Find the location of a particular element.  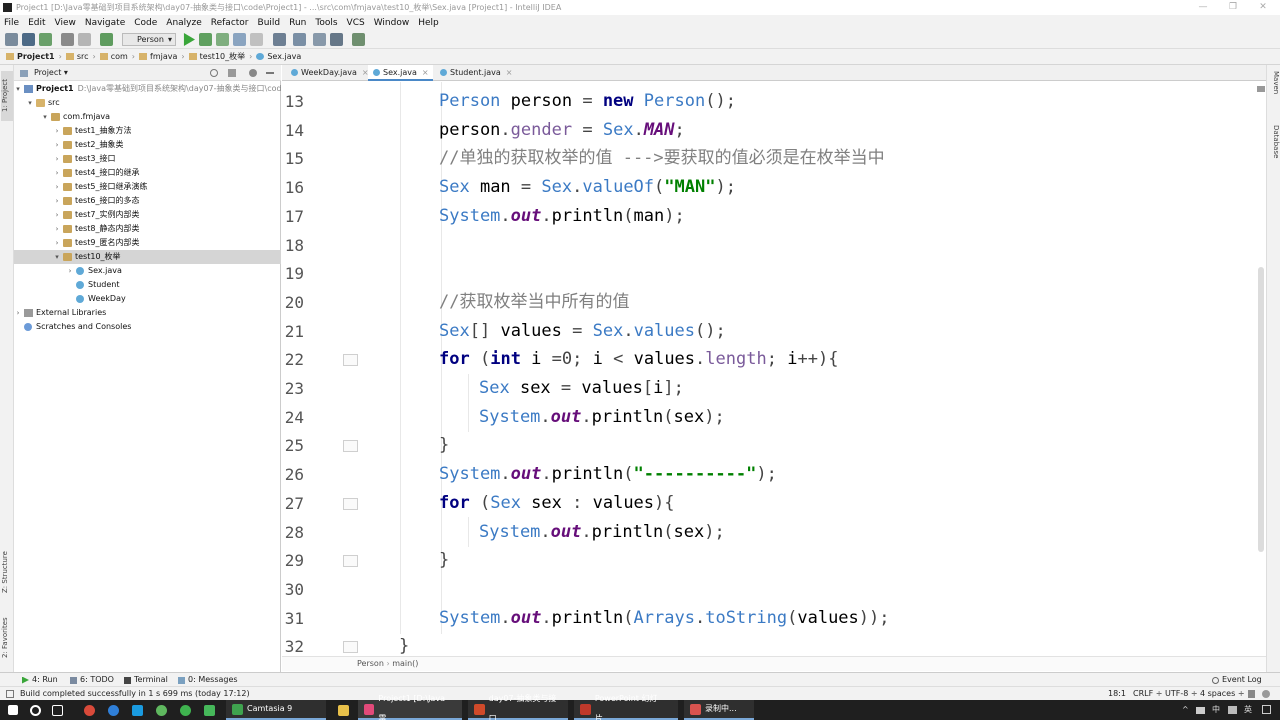

file-encoding: UTF-8 ÷ is located at coordinates (1181, 694).